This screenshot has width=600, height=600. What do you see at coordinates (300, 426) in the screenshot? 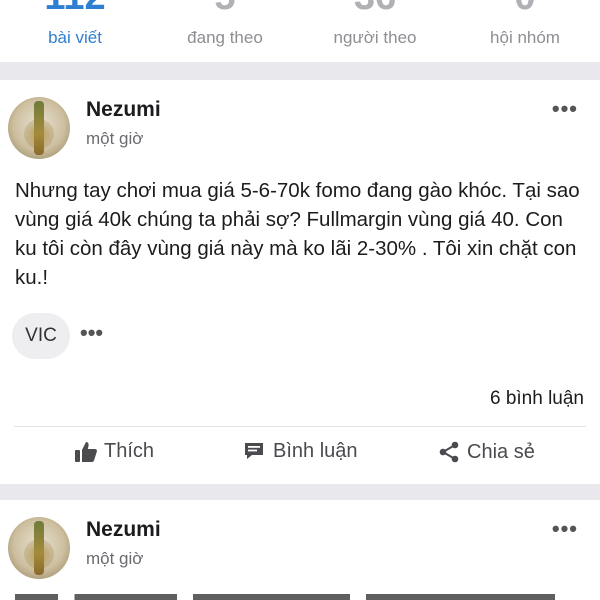
I see `divider` at bounding box center [300, 426].